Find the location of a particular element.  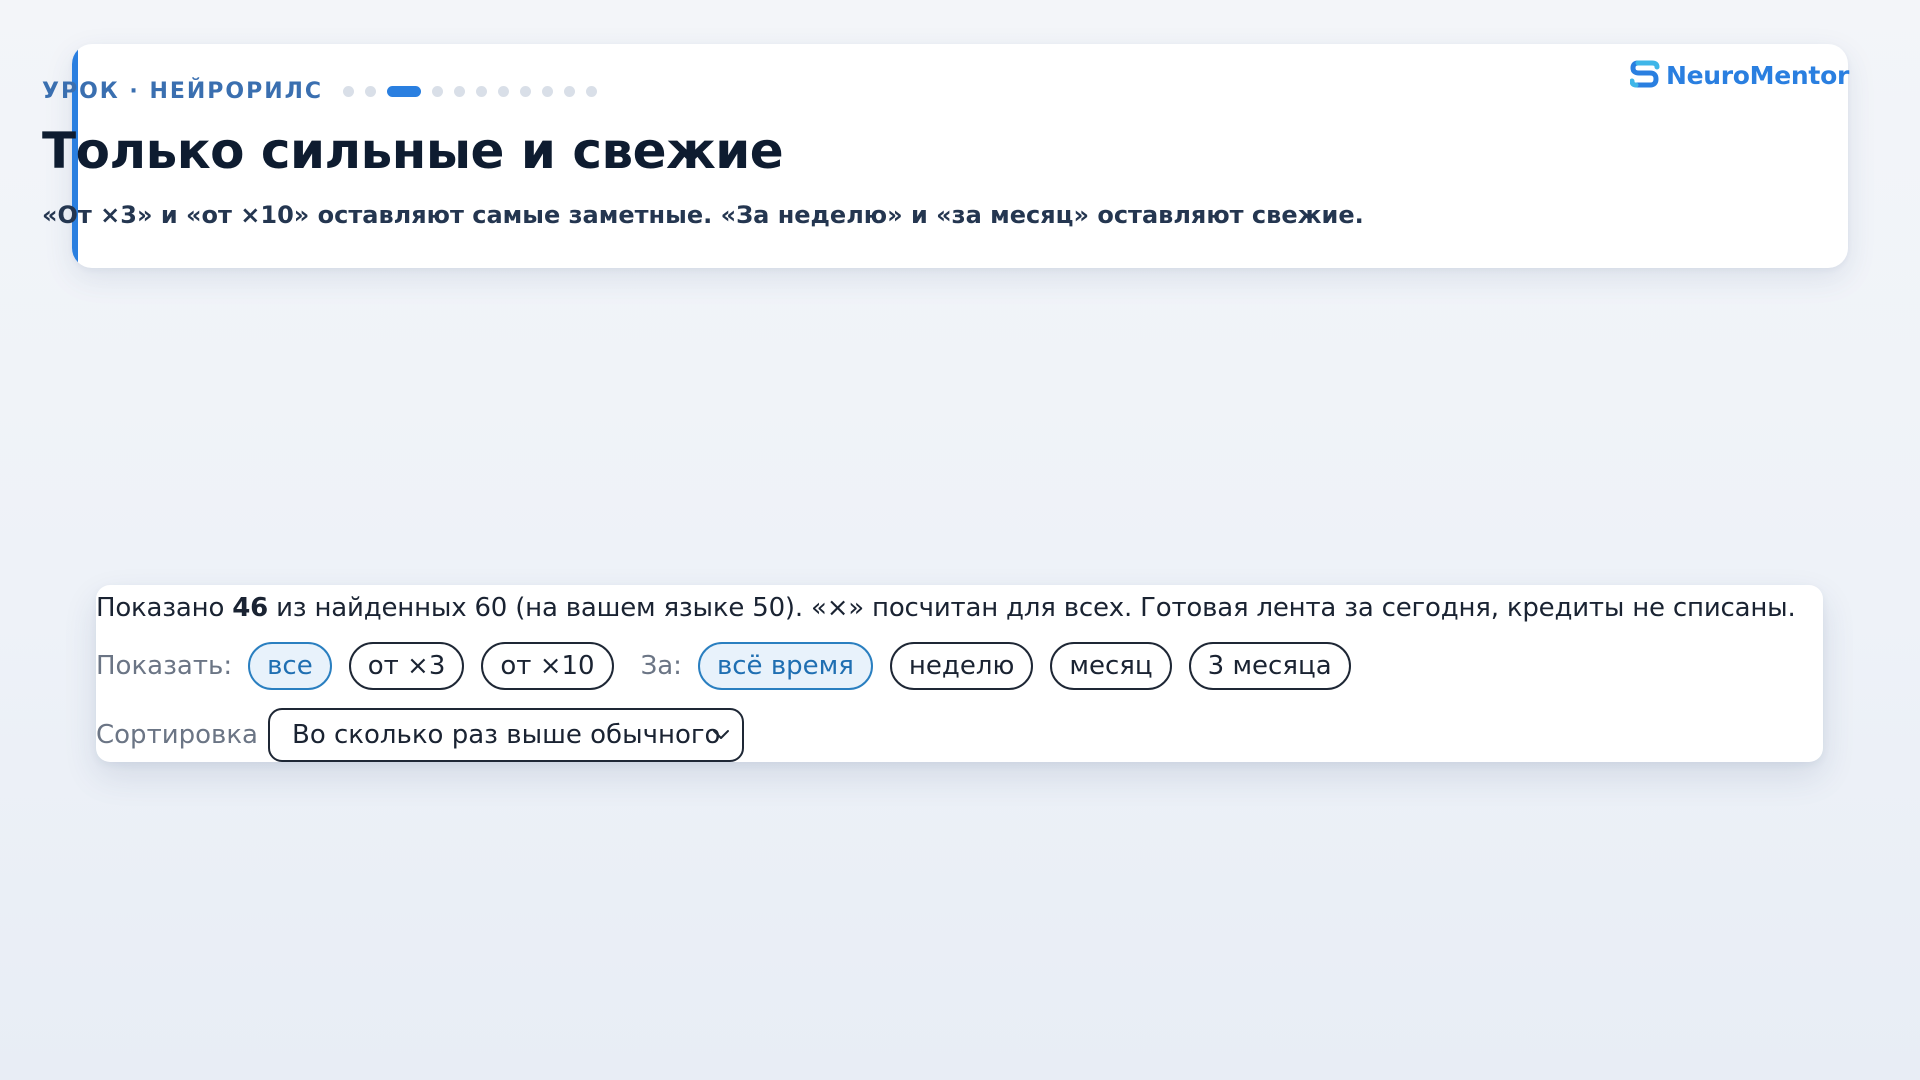

show-chip-x3: от ×3 is located at coordinates (406, 666).